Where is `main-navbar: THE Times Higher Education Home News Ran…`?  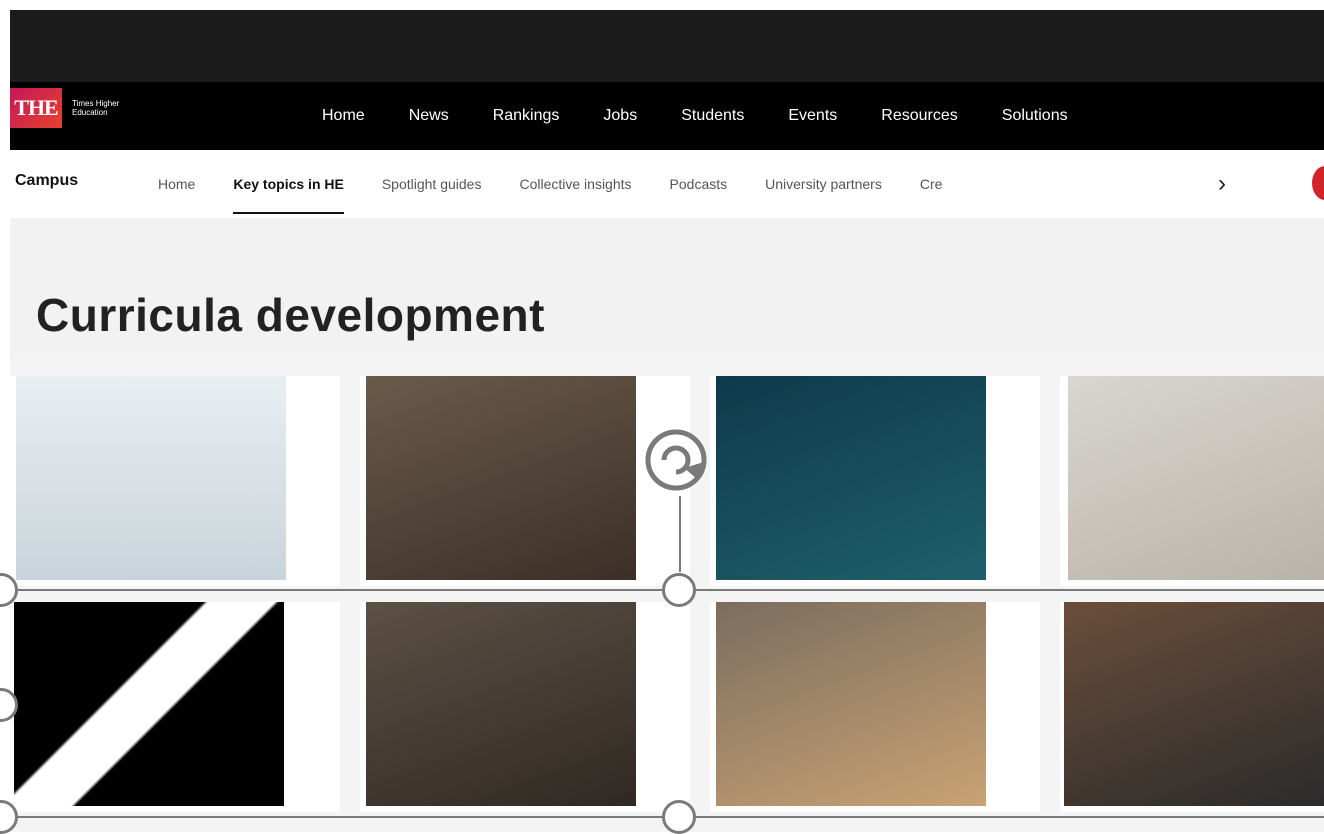 main-navbar: THE Times Higher Education Home News Ran… is located at coordinates (667, 116).